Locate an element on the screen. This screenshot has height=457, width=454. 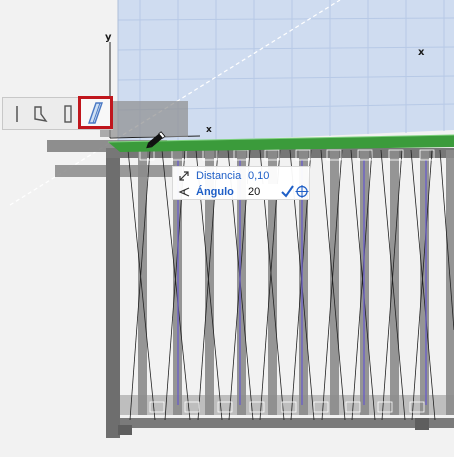
angle-label: Ángulo is located at coordinates (215, 192).